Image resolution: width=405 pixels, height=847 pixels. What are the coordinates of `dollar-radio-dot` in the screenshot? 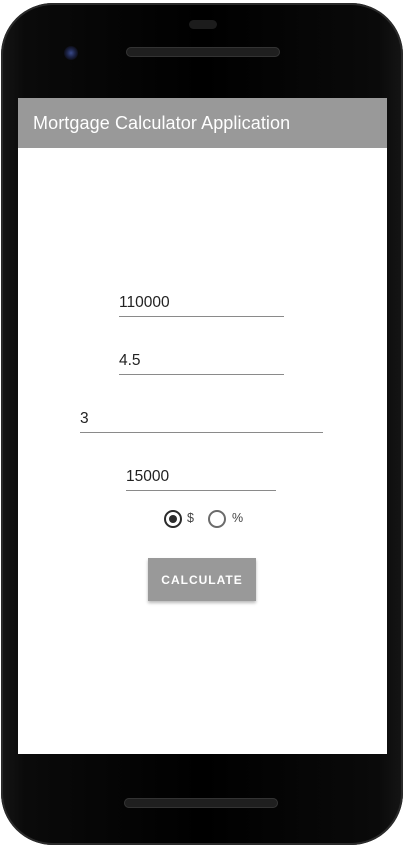 It's located at (173, 519).